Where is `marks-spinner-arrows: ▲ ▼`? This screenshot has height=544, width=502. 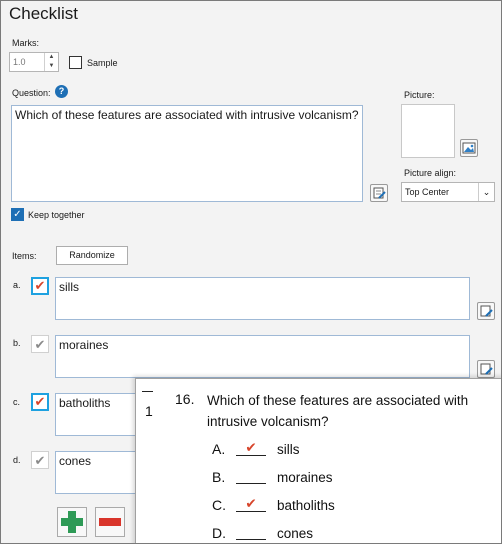
marks-spinner-arrows: ▲ ▼ is located at coordinates (51, 62).